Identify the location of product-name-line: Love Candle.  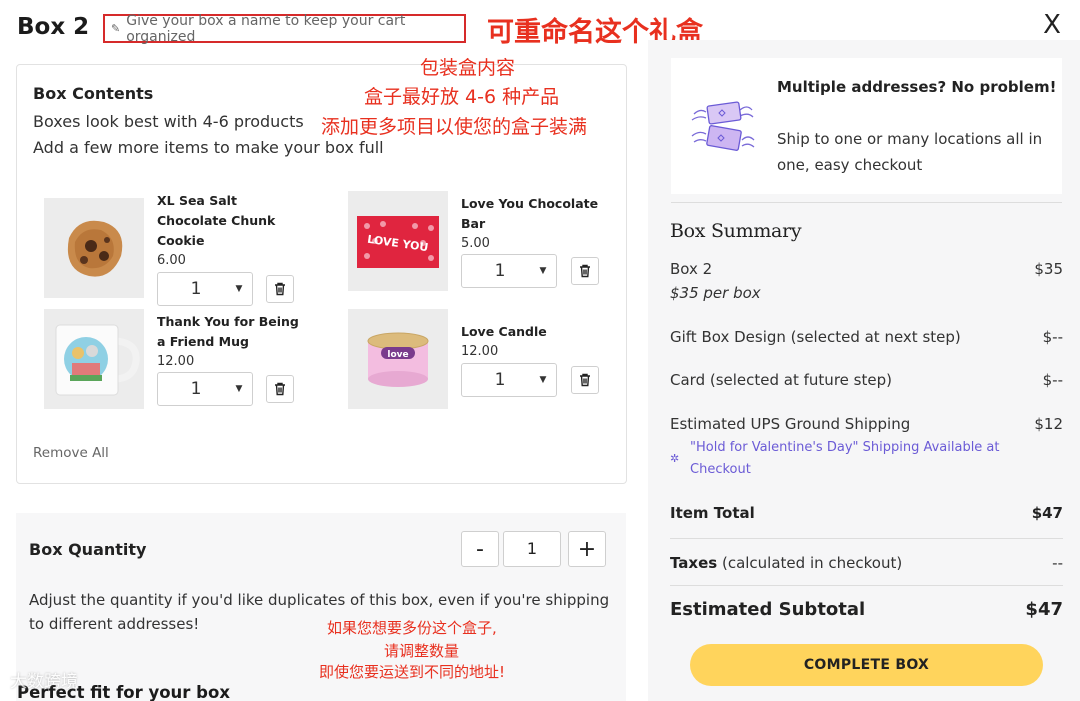
(504, 331).